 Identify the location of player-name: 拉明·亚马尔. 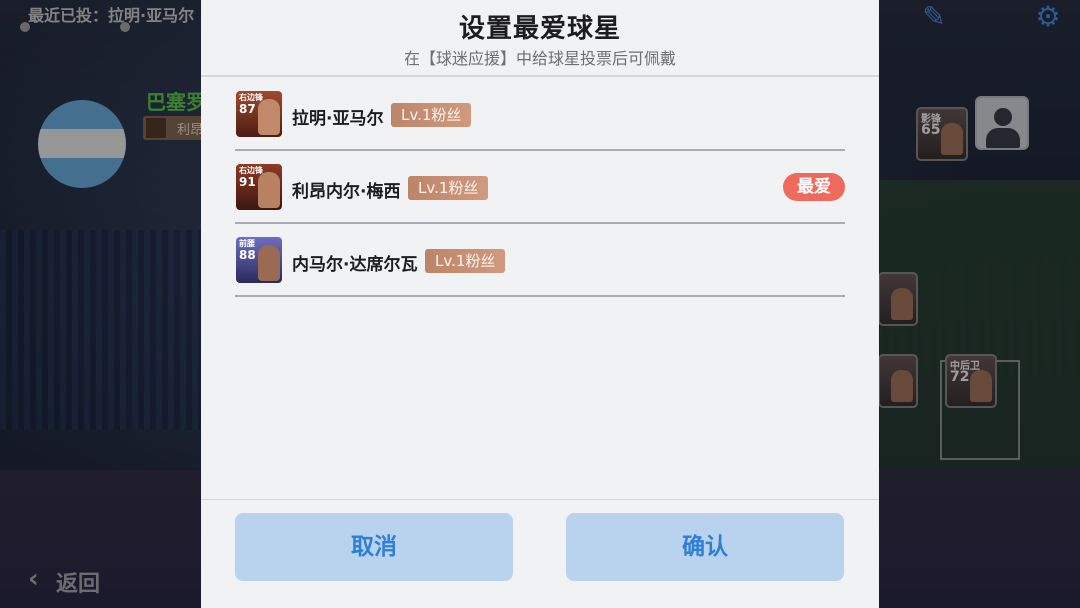
(338, 119).